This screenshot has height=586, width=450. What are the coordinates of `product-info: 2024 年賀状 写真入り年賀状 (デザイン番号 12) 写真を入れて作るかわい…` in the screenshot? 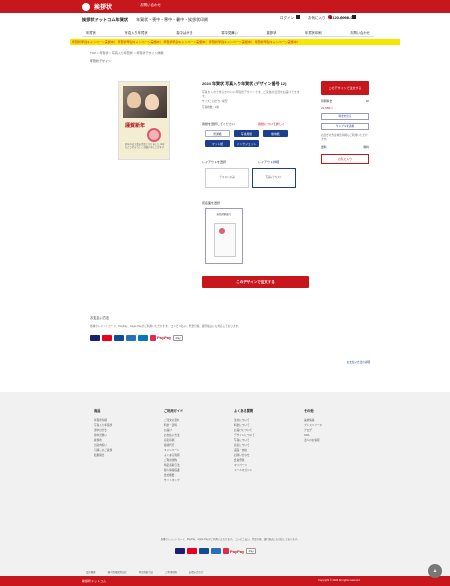 It's located at (252, 95).